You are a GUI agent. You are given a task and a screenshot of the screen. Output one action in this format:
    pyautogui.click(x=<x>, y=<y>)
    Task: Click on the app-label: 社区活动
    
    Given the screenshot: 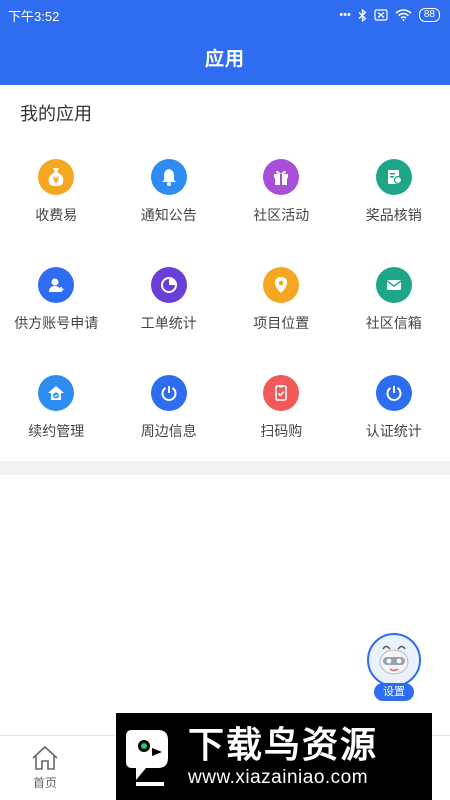 What is the action you would take?
    pyautogui.click(x=281, y=215)
    